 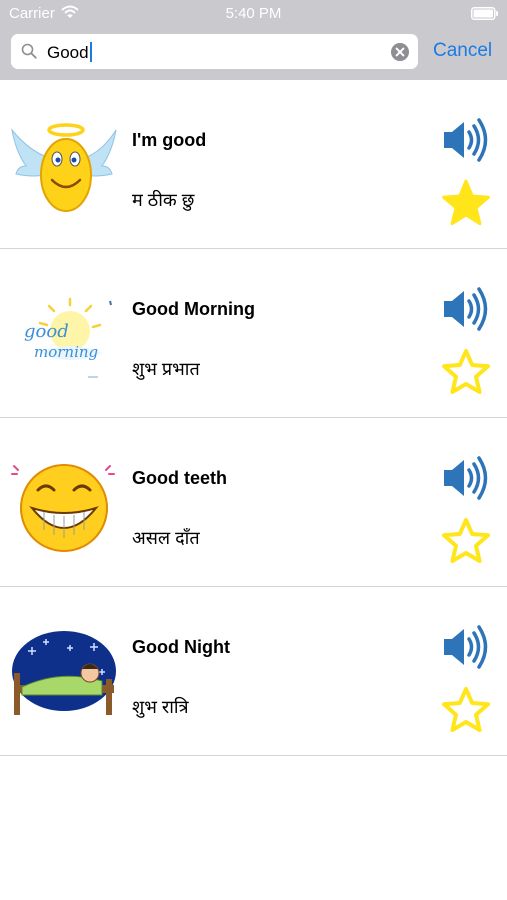 What do you see at coordinates (66, 352) in the screenshot?
I see `good-morning-logo-line2: morning` at bounding box center [66, 352].